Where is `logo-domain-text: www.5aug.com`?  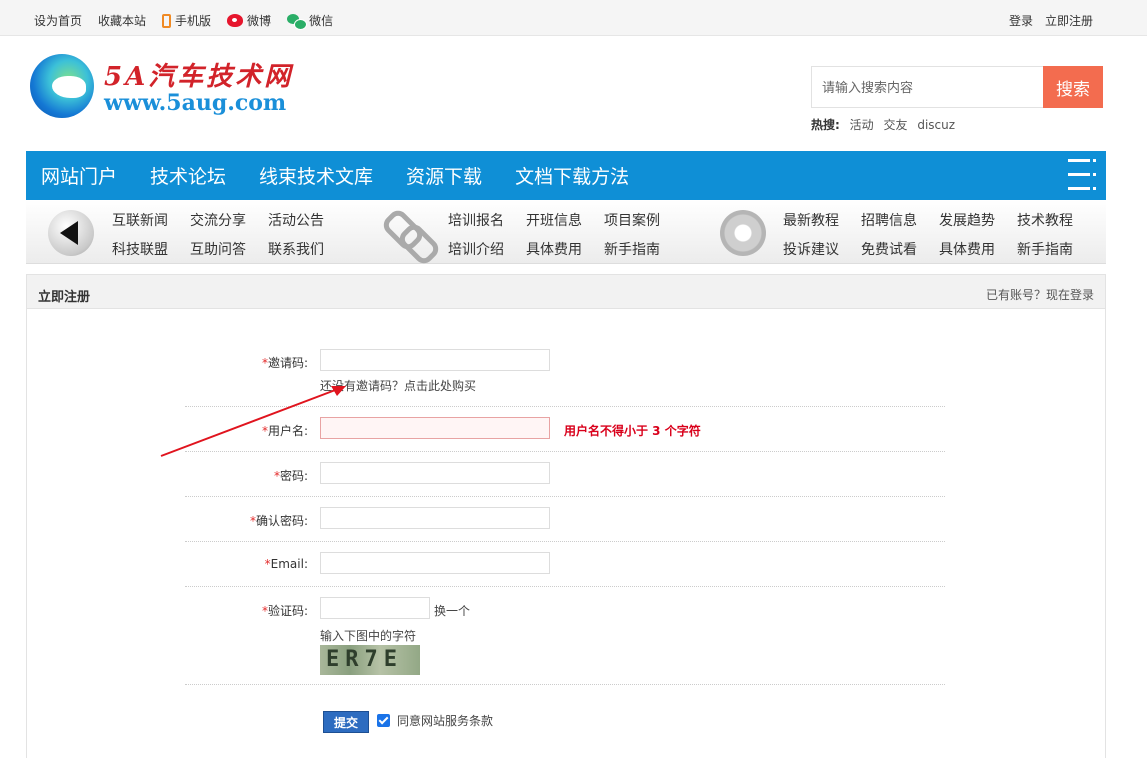 logo-domain-text: www.5aug.com is located at coordinates (195, 103).